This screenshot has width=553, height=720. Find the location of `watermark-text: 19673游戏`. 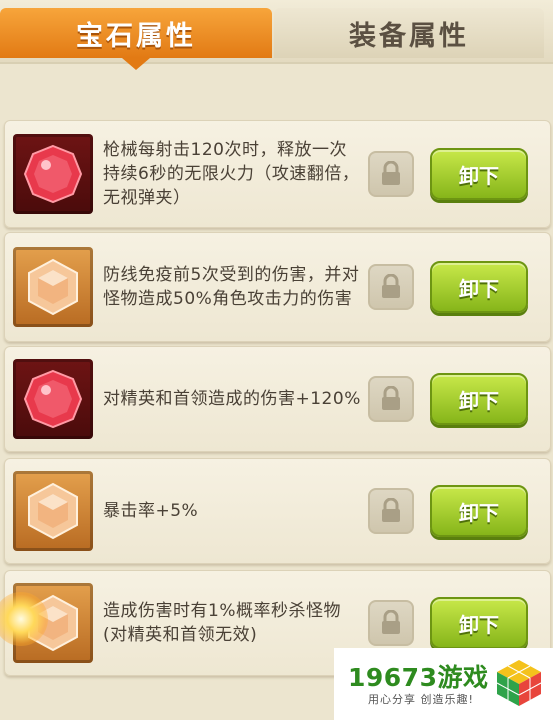

watermark-text: 19673游戏 is located at coordinates (418, 677).